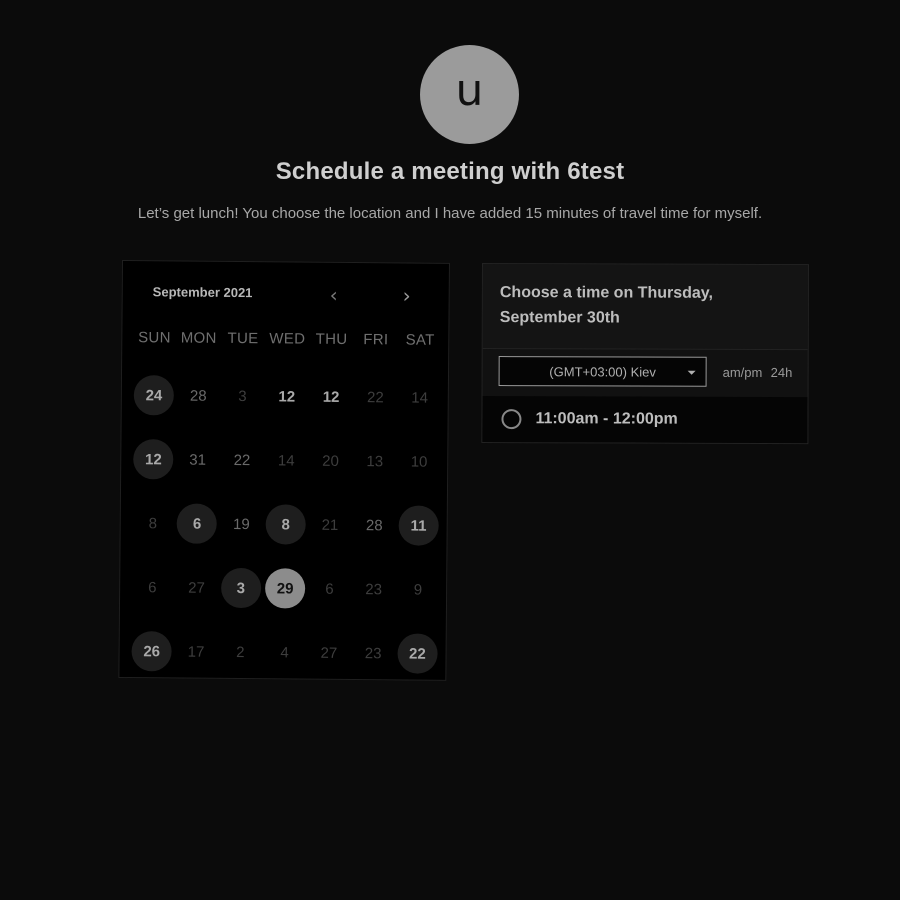  I want to click on calendar-month-label: September 2021, so click(202, 292).